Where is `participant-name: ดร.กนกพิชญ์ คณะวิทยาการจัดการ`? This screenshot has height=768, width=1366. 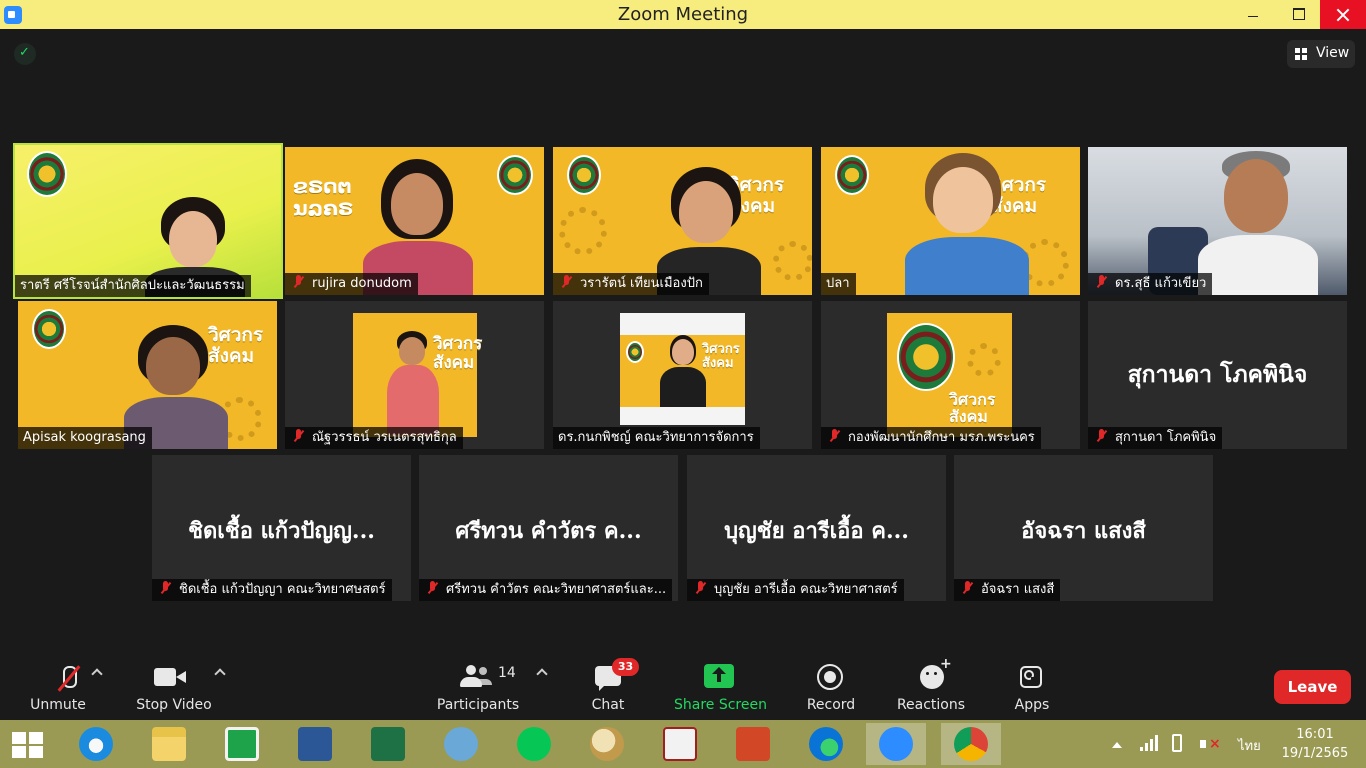
participant-name: ดร.กนกพิชญ์ คณะวิทยาการจัดการ is located at coordinates (656, 438).